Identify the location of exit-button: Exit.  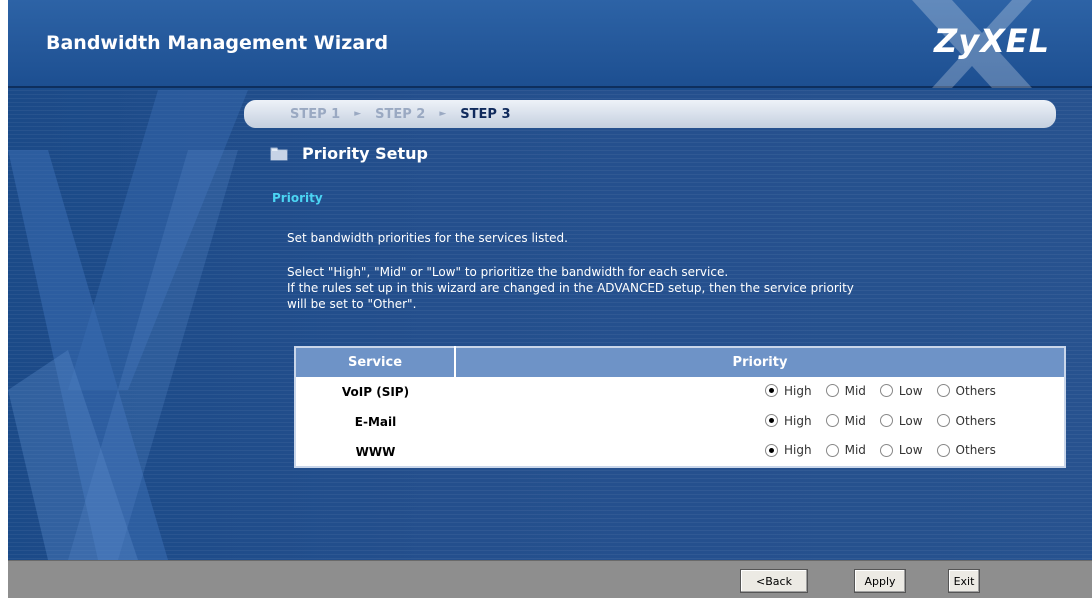
(964, 581).